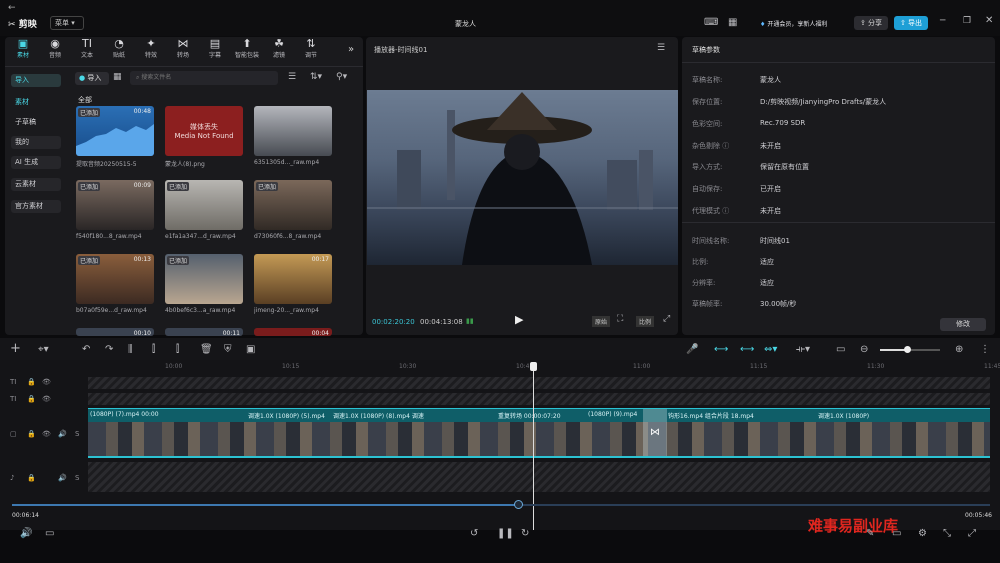 The height and width of the screenshot is (563, 1000). Describe the element at coordinates (250, 349) in the screenshot. I see `screen-record-icon: ▣` at that location.